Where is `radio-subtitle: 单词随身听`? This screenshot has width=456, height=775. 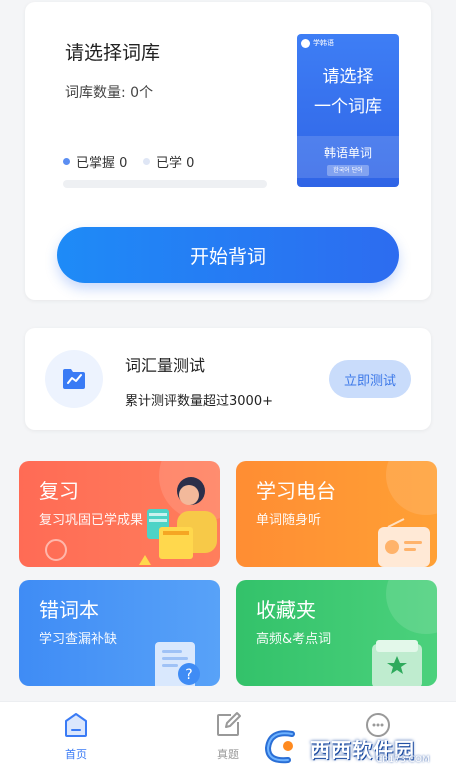
radio-subtitle: 单词随身听 is located at coordinates (289, 520).